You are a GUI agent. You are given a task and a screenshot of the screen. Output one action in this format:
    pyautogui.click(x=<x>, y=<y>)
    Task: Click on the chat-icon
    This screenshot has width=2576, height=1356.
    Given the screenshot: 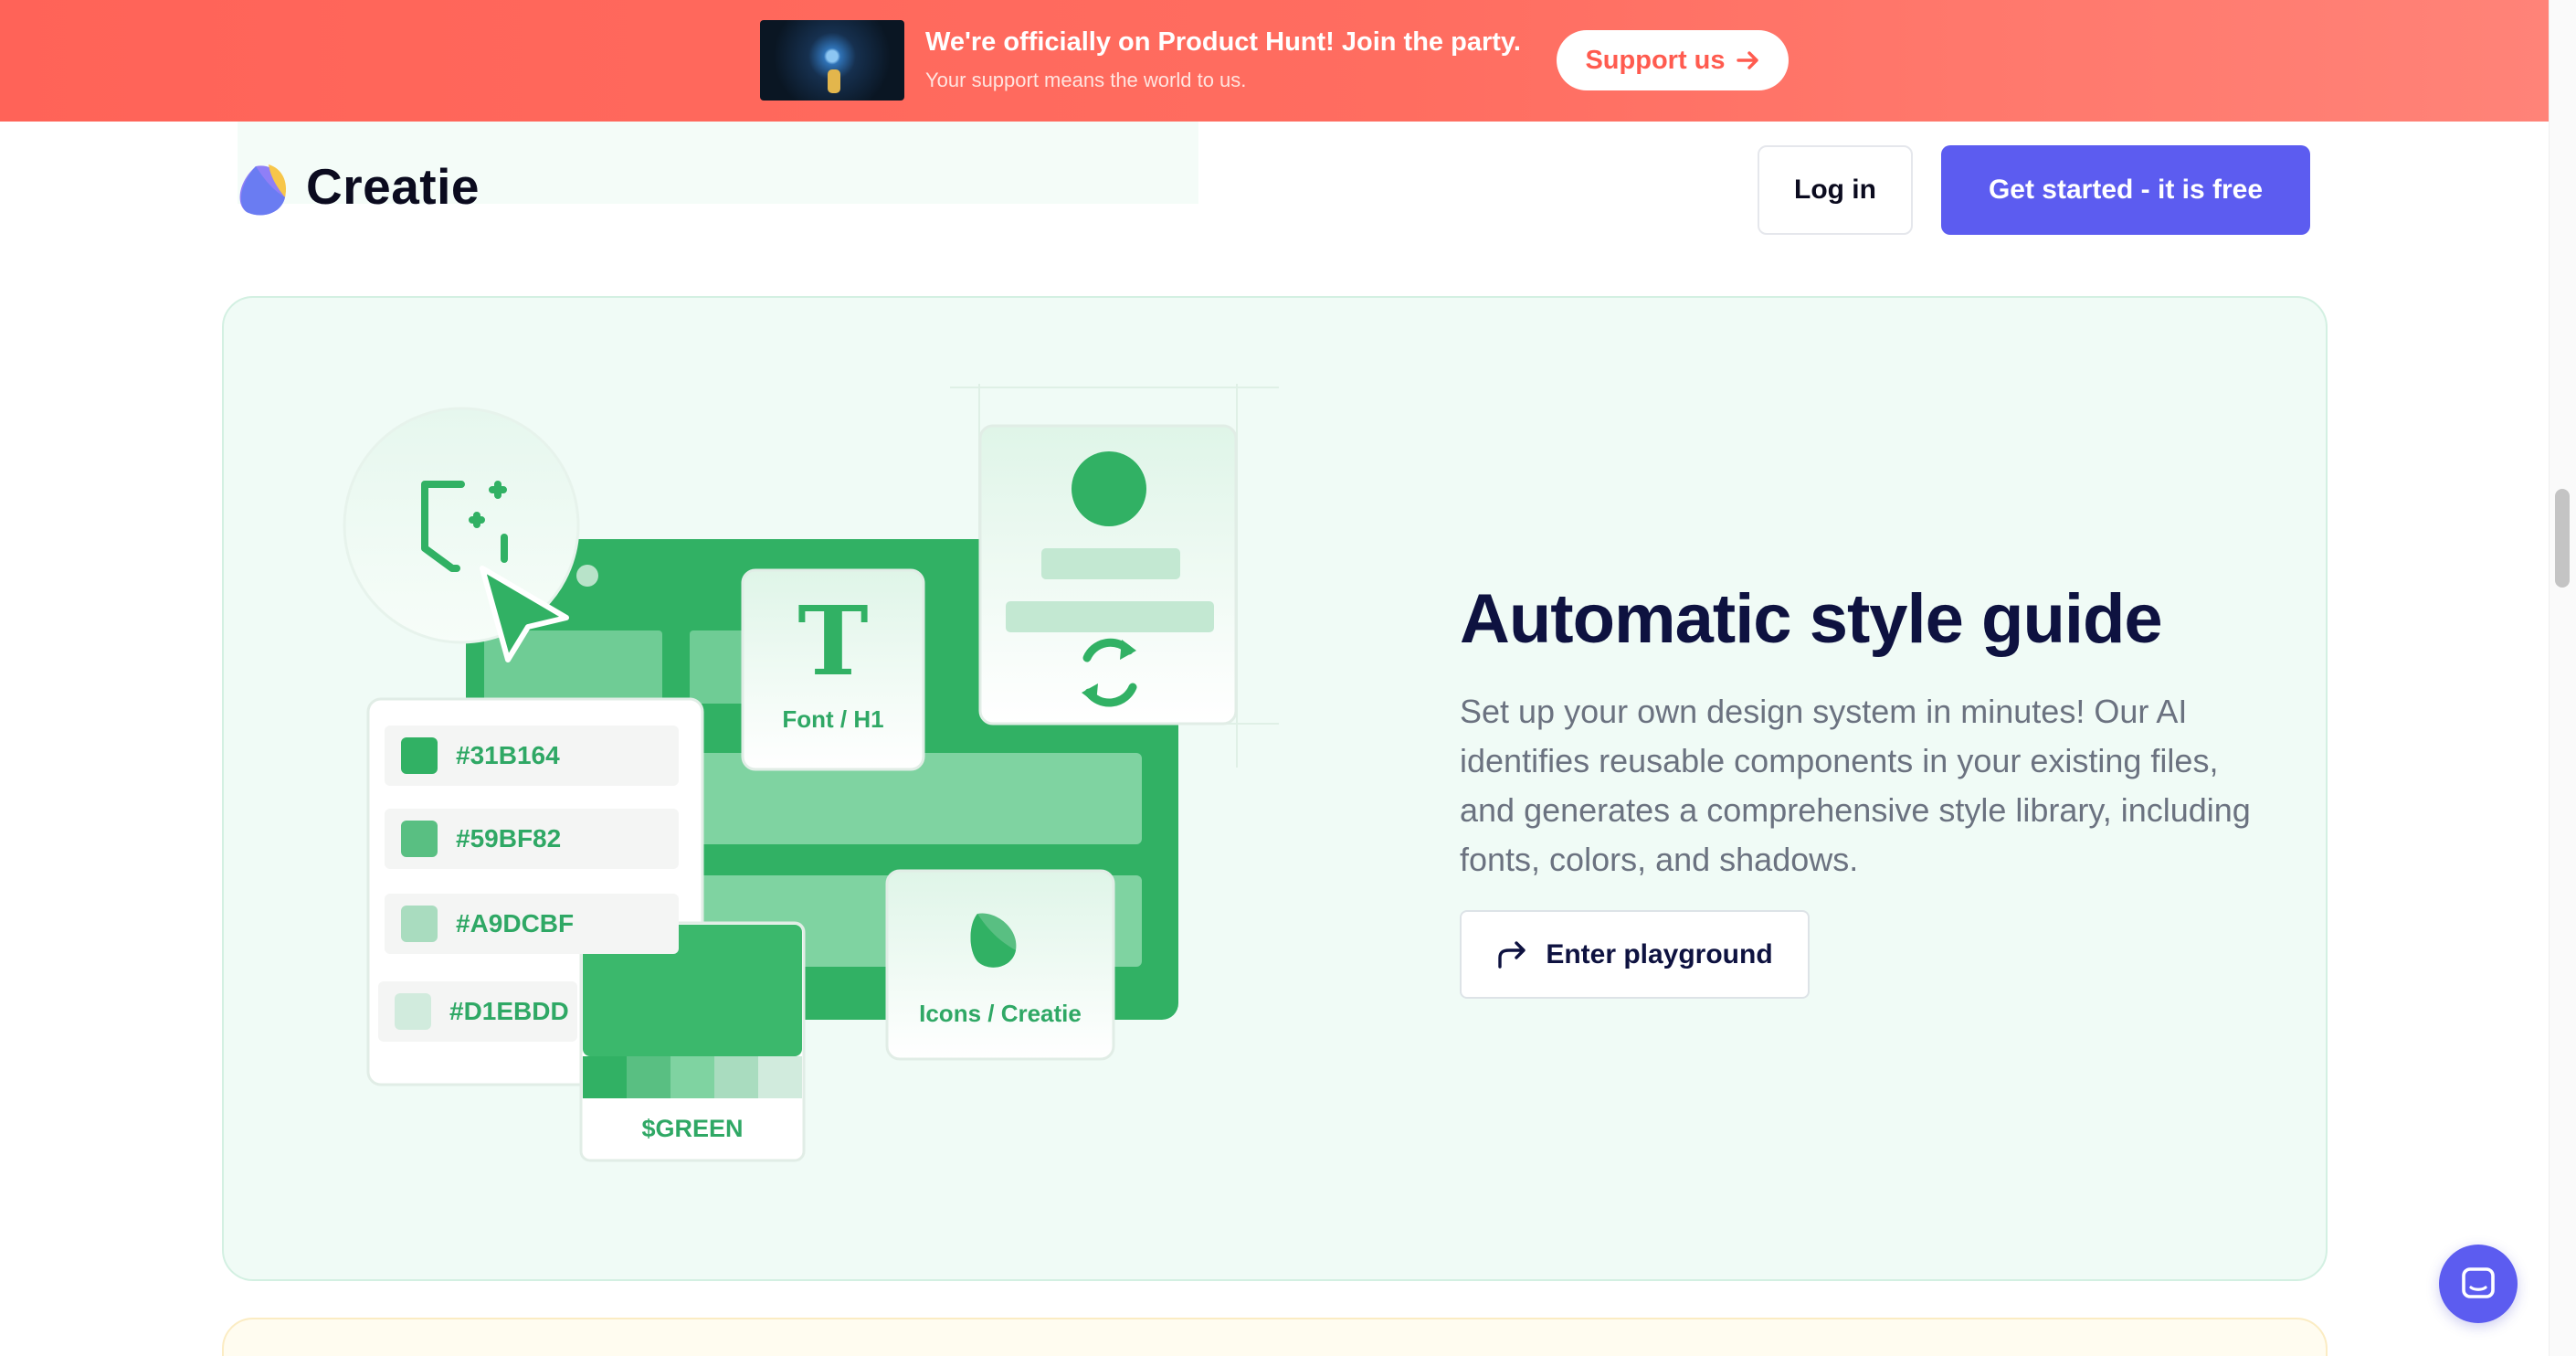 What is the action you would take?
    pyautogui.click(x=2478, y=1282)
    